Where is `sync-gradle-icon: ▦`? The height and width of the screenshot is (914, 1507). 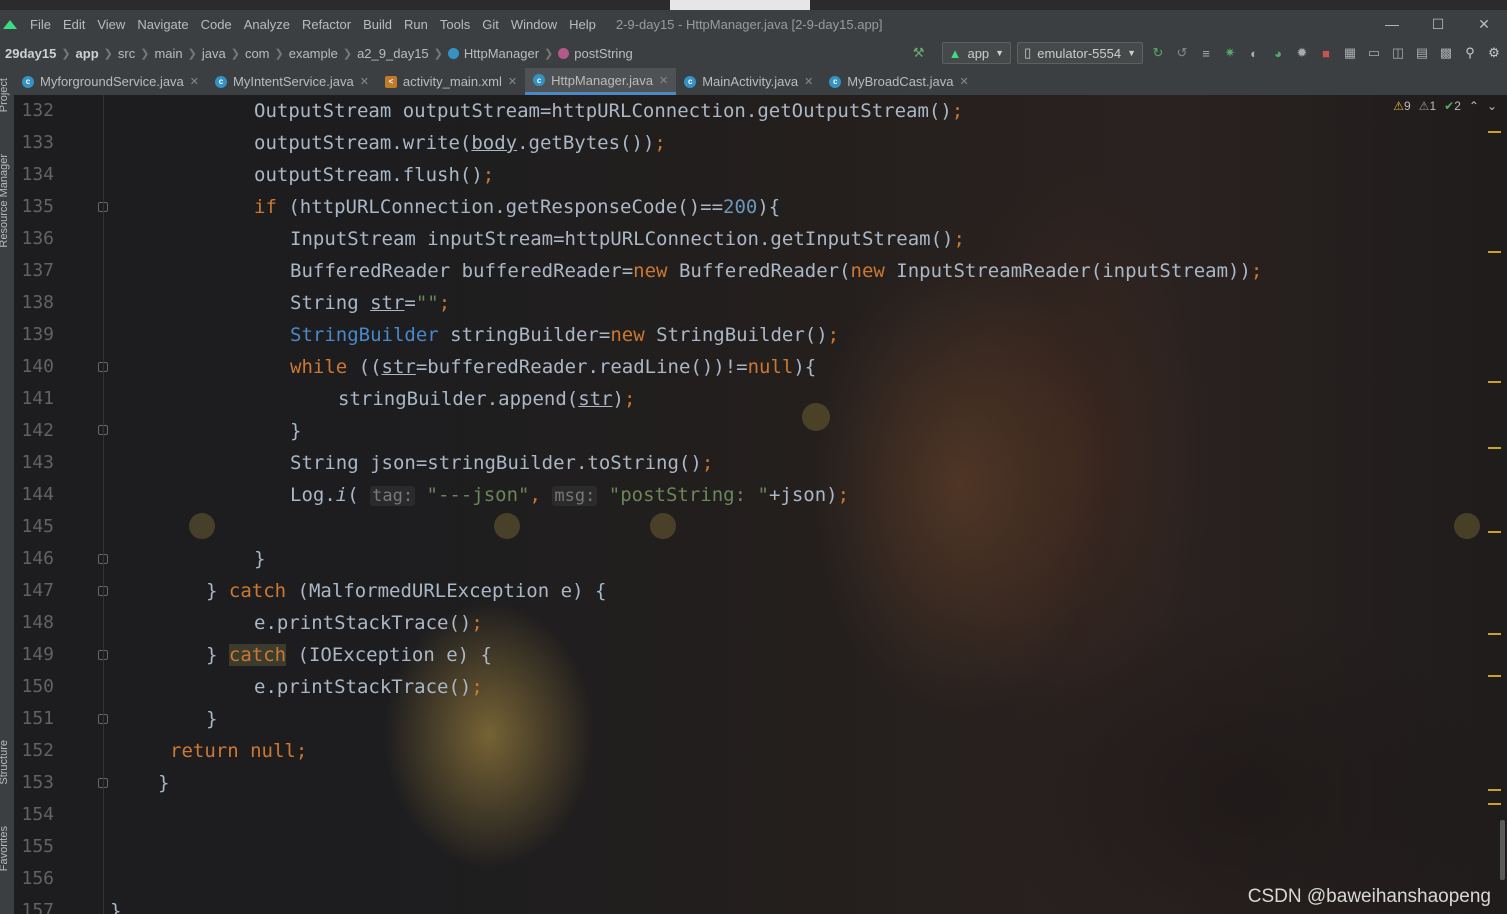 sync-gradle-icon: ▦ is located at coordinates (1350, 53).